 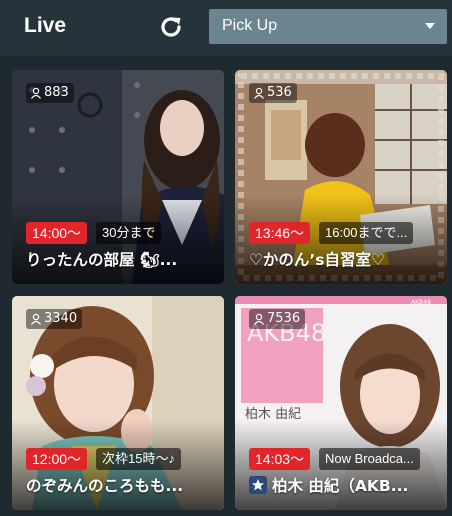 What do you see at coordinates (258, 485) in the screenshot?
I see `star-icon` at bounding box center [258, 485].